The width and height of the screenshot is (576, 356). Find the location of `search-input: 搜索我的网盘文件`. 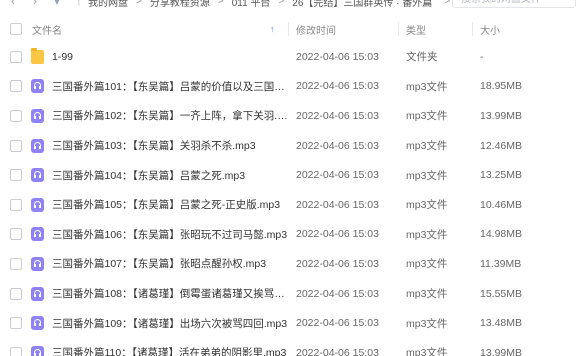

search-input: 搜索我的网盘文件 is located at coordinates (514, 4).